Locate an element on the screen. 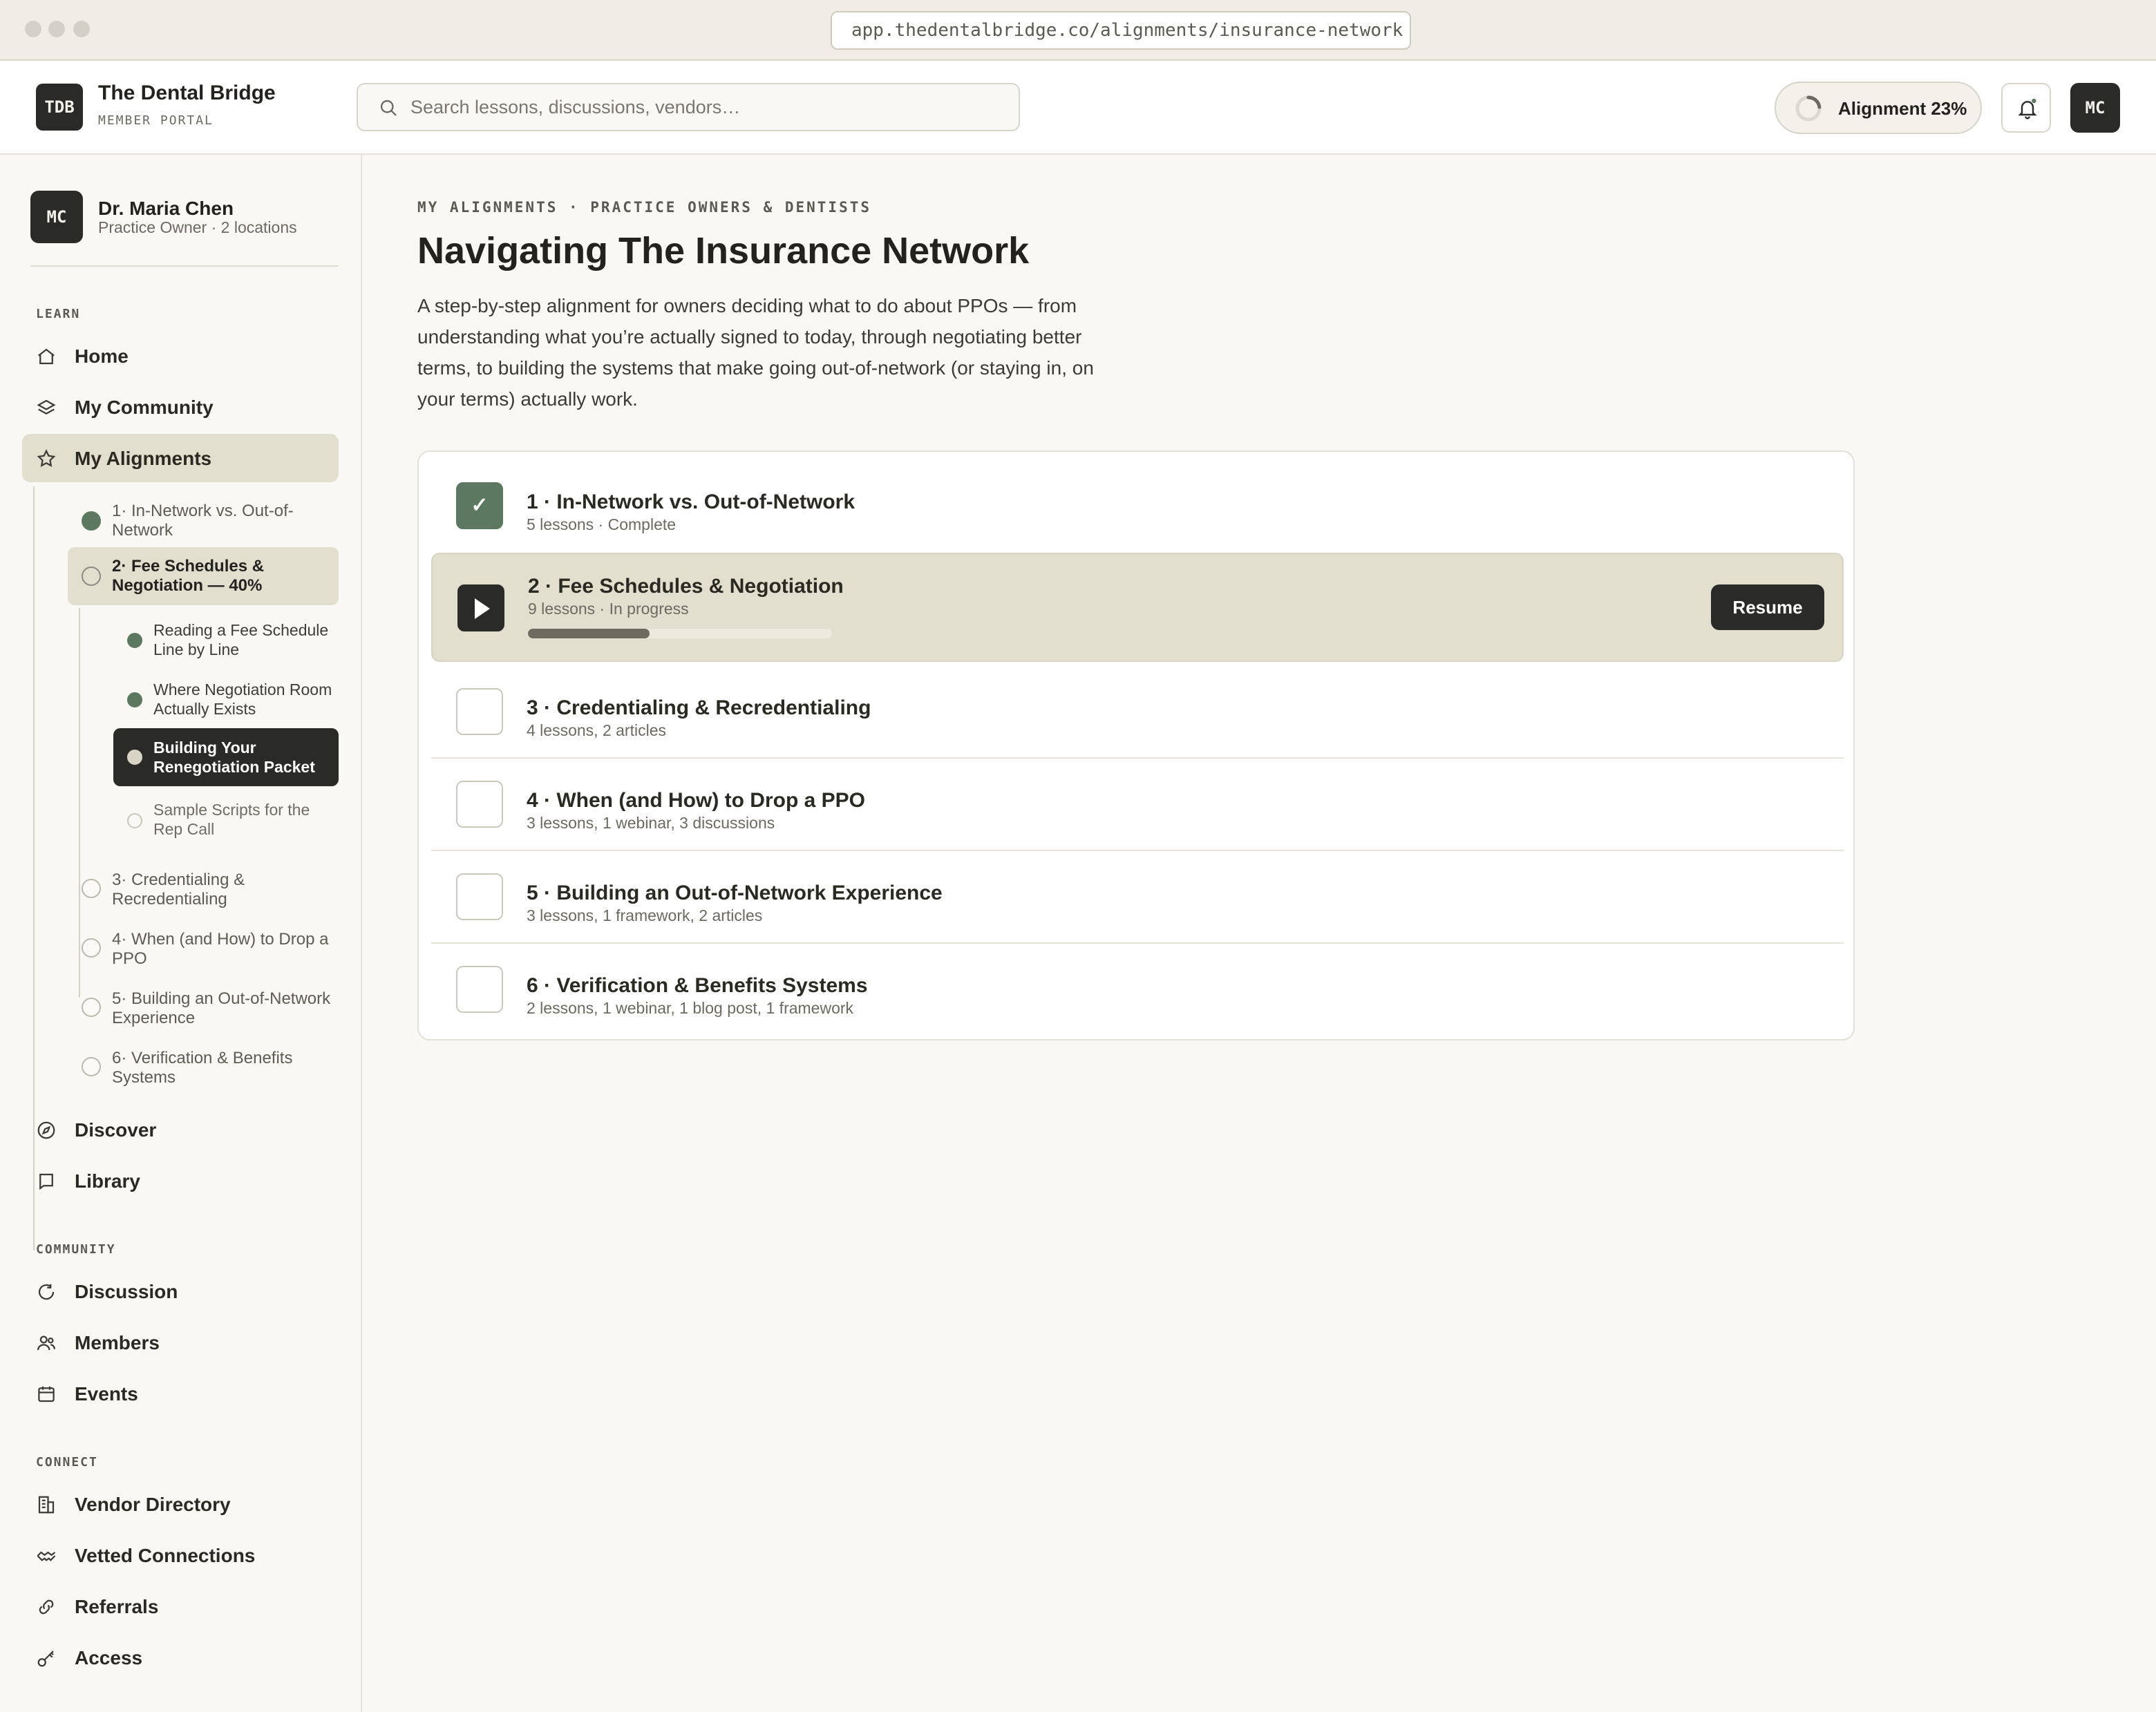  module-title: 1 · In-Network vs. Out-of-Network is located at coordinates (691, 502).